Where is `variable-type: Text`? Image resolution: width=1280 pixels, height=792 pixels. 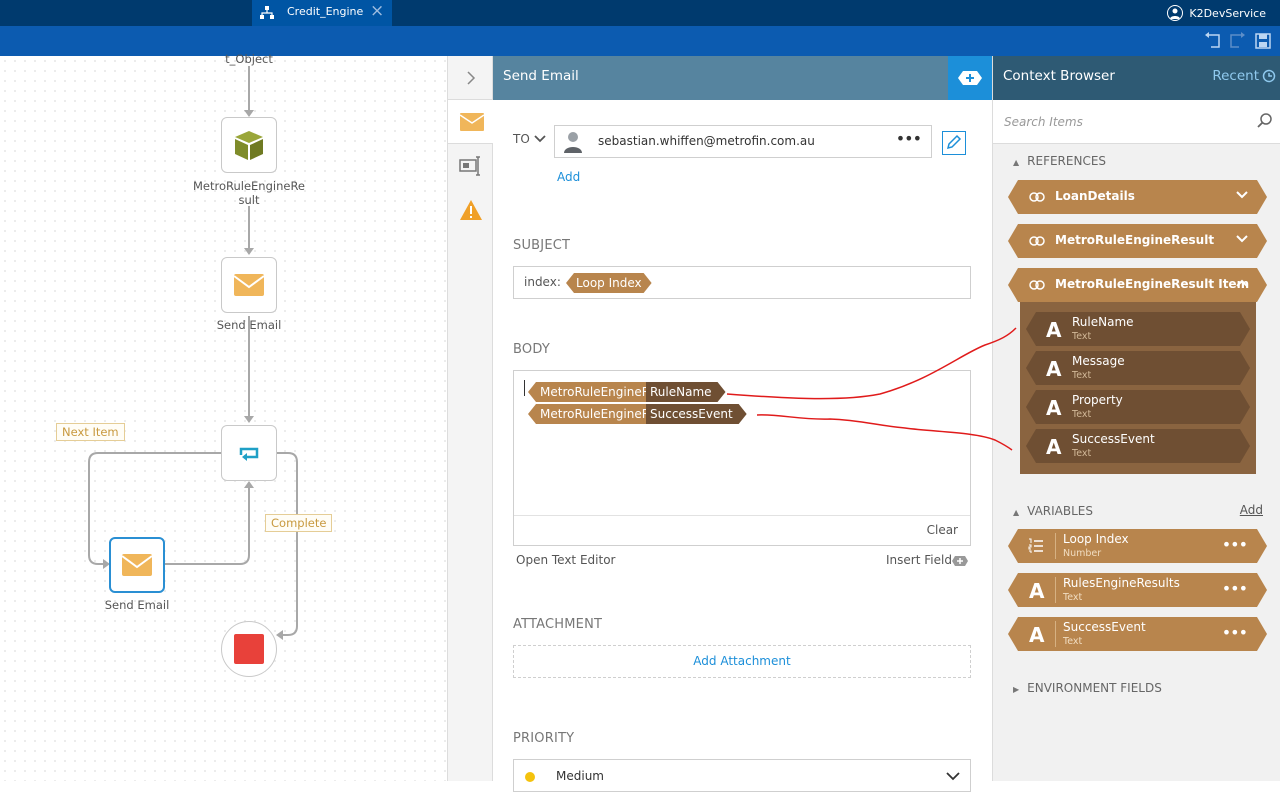 variable-type: Text is located at coordinates (1073, 641).